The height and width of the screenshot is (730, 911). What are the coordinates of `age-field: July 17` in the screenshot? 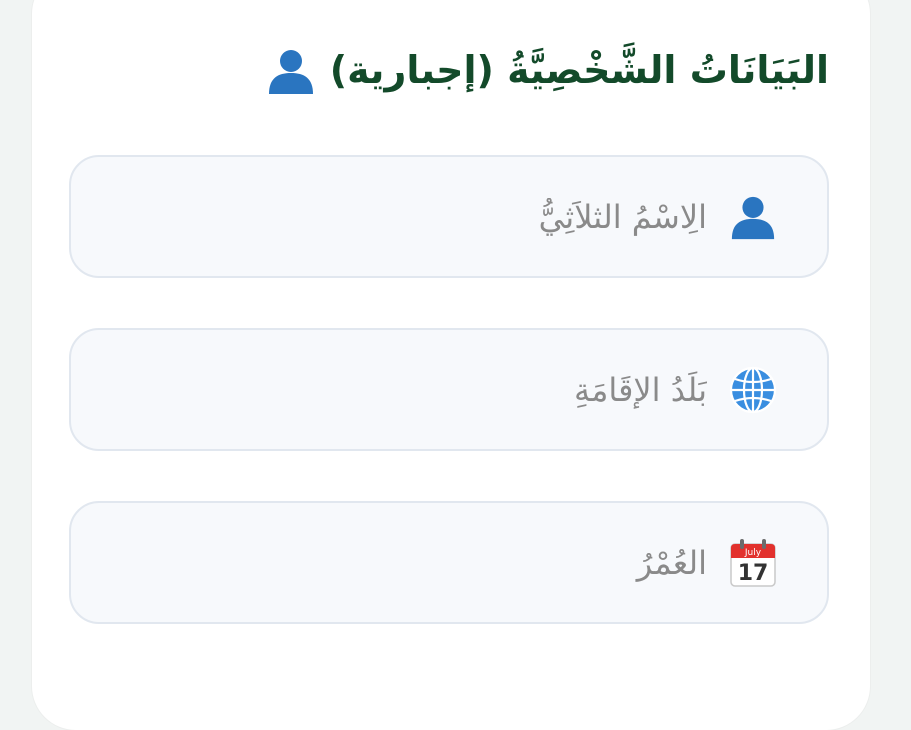 It's located at (449, 562).